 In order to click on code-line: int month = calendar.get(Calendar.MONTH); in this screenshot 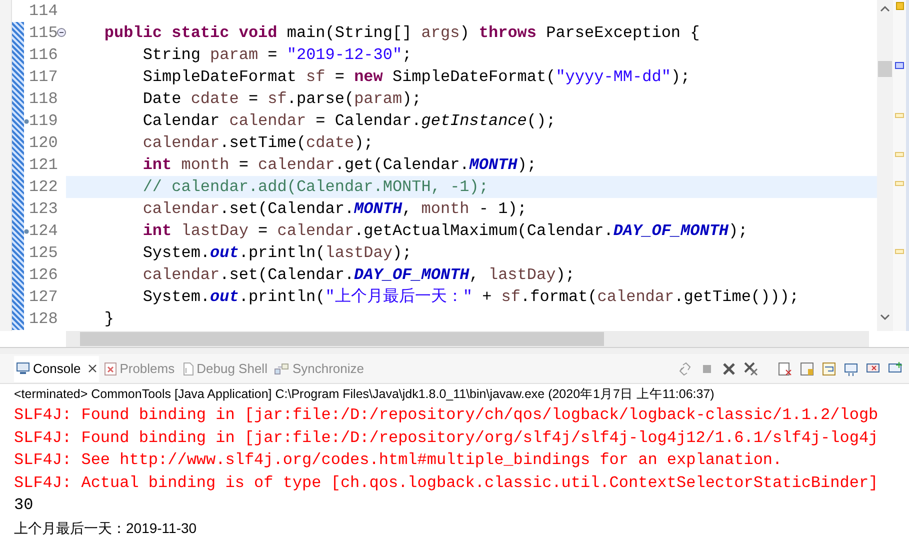, I will do `click(340, 165)`.